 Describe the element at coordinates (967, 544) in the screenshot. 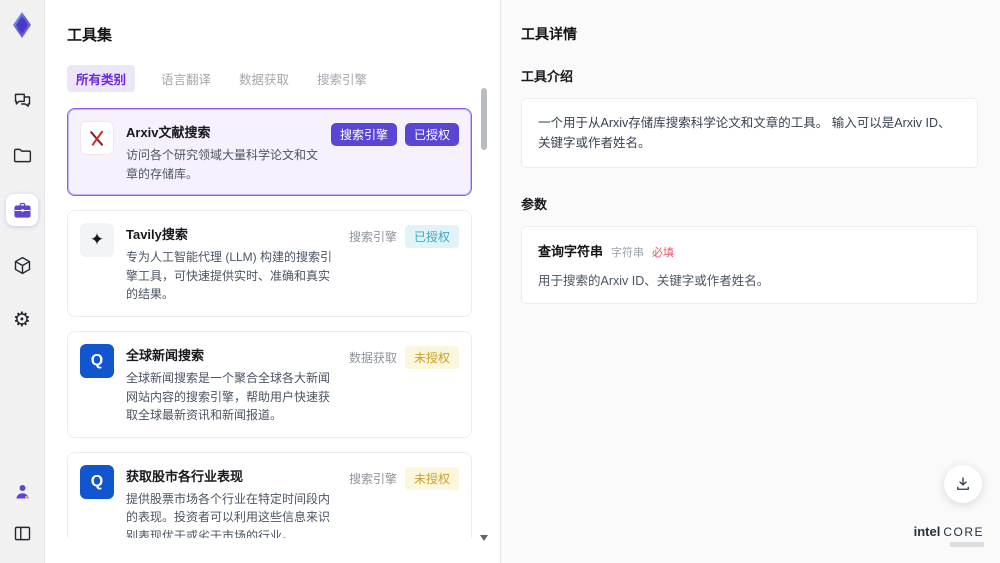

I see `brand-underline` at that location.